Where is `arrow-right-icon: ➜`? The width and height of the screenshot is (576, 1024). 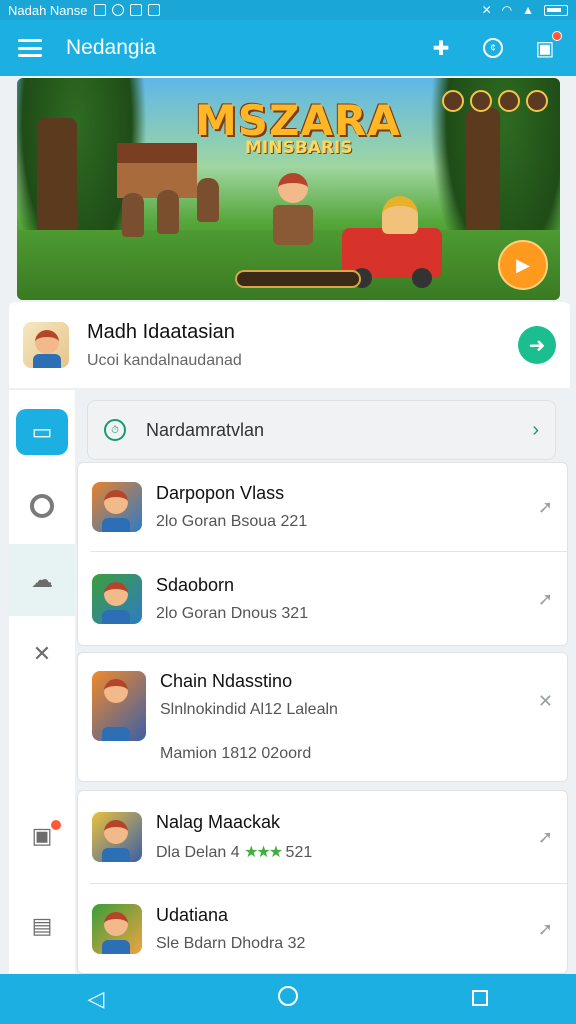
arrow-right-icon: ➜ is located at coordinates (537, 345).